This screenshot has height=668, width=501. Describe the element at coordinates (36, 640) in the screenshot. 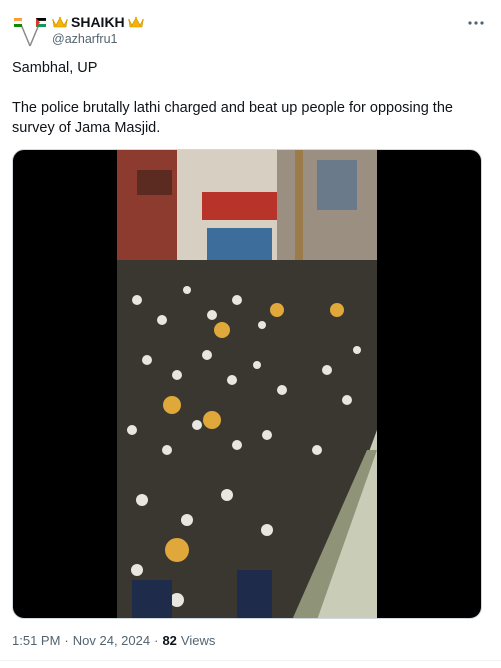

I see `tweet-time: 1:51 PM` at that location.